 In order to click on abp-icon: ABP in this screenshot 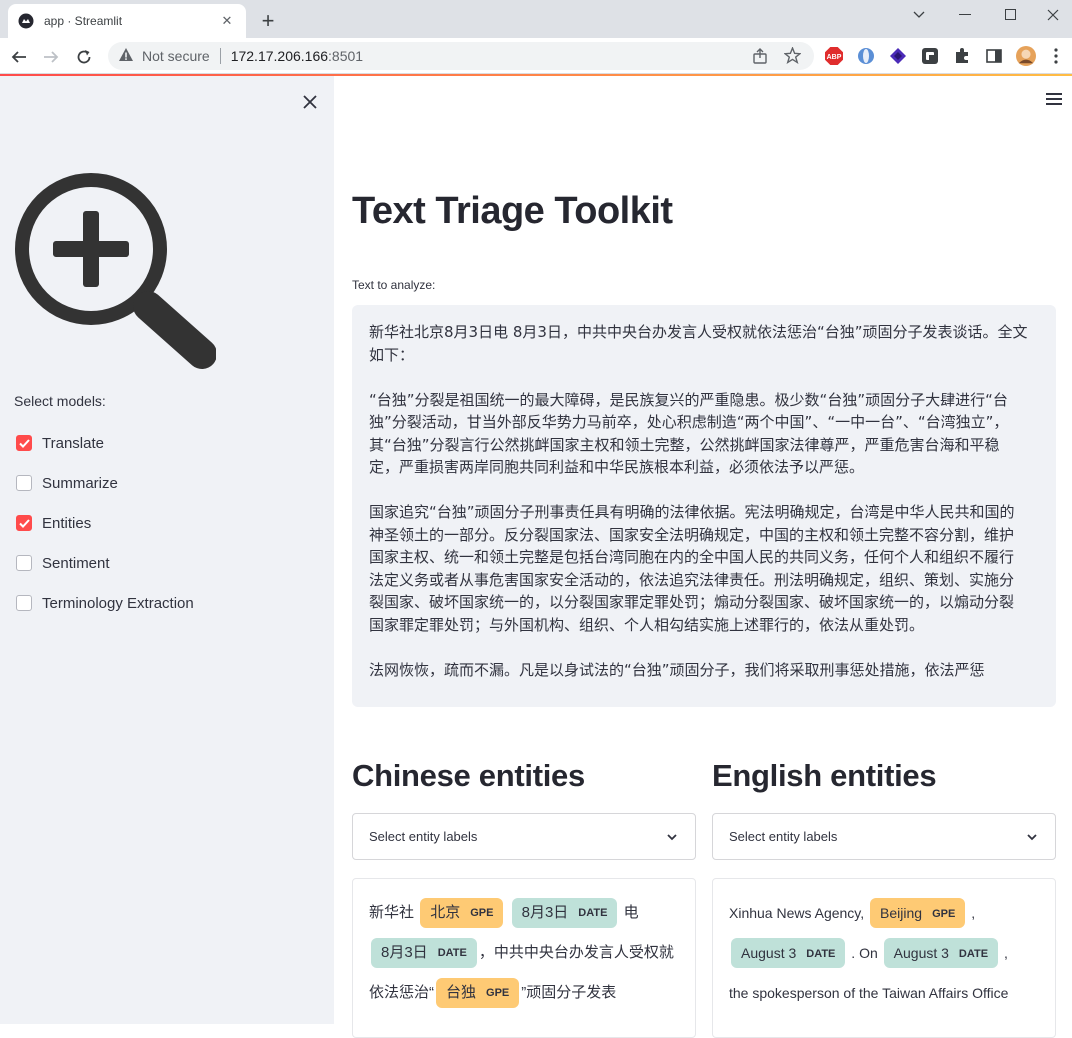, I will do `click(834, 56)`.